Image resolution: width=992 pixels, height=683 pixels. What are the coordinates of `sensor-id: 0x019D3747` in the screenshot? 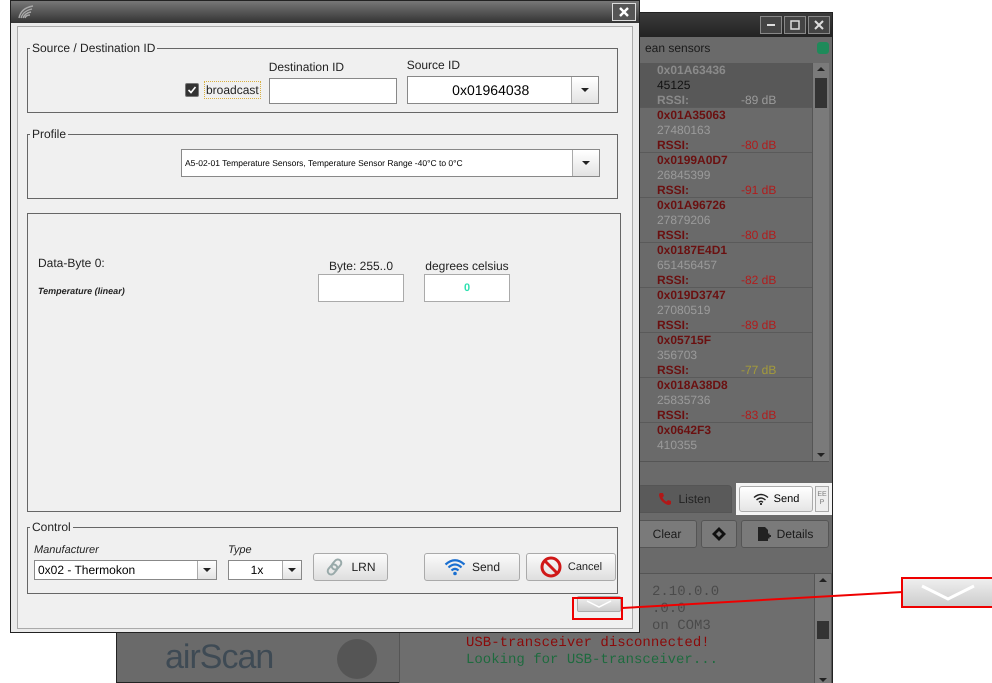 It's located at (692, 295).